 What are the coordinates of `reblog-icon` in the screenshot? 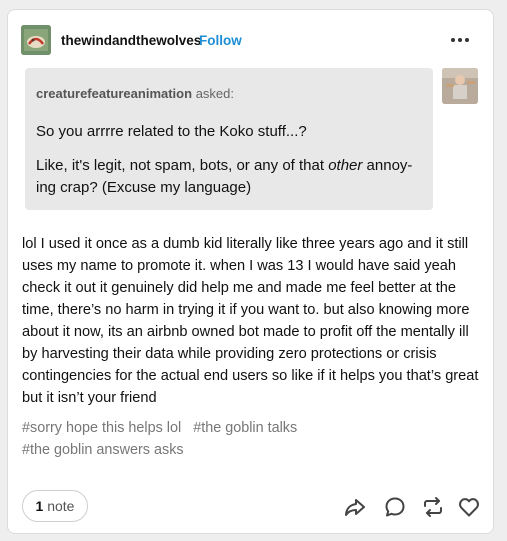 It's located at (433, 507).